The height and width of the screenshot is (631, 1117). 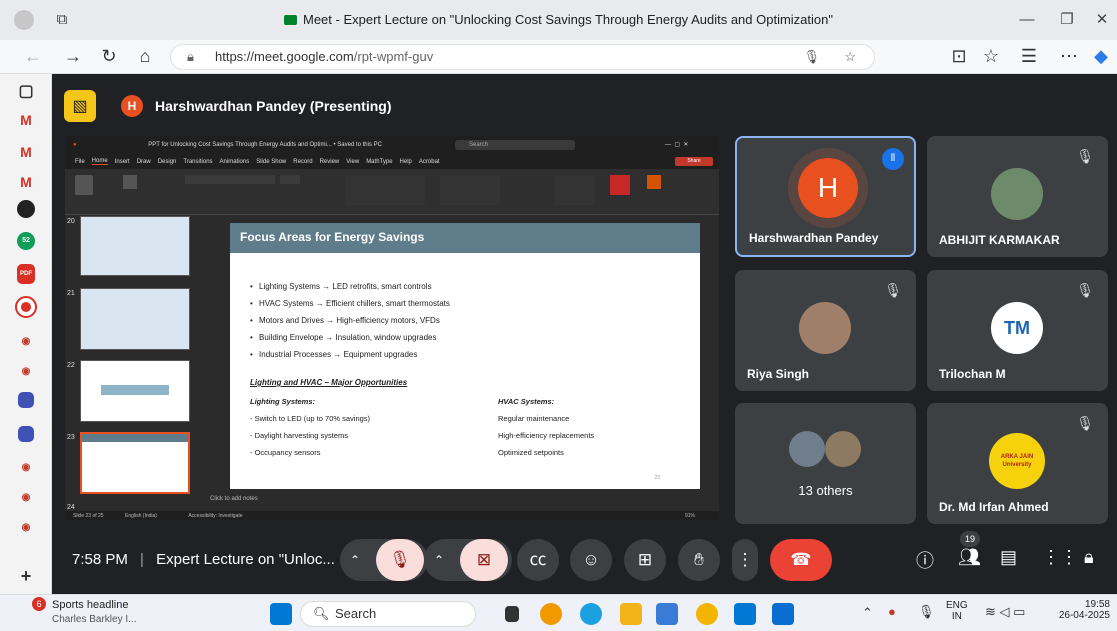 I want to click on ppt-window-controls: — ▢ ✕, so click(x=676, y=145).